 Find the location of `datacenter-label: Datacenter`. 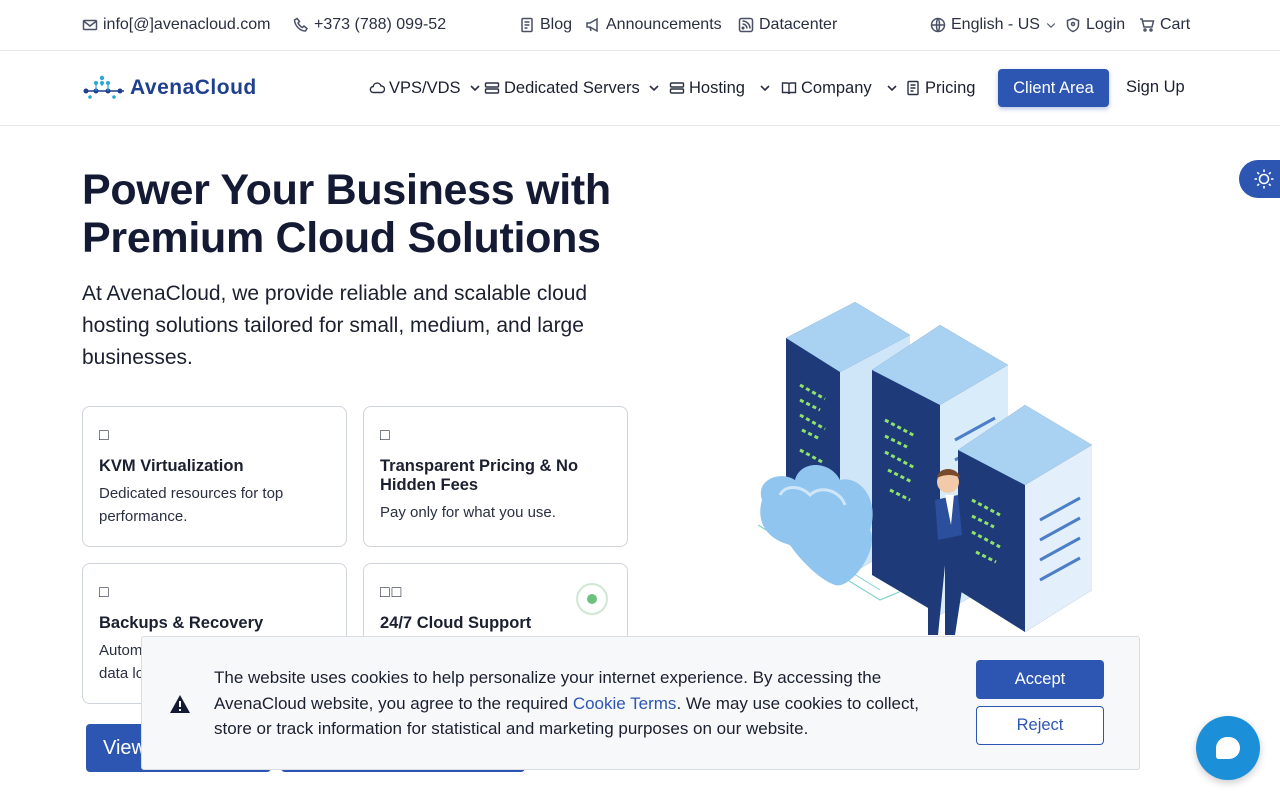

datacenter-label: Datacenter is located at coordinates (798, 24).